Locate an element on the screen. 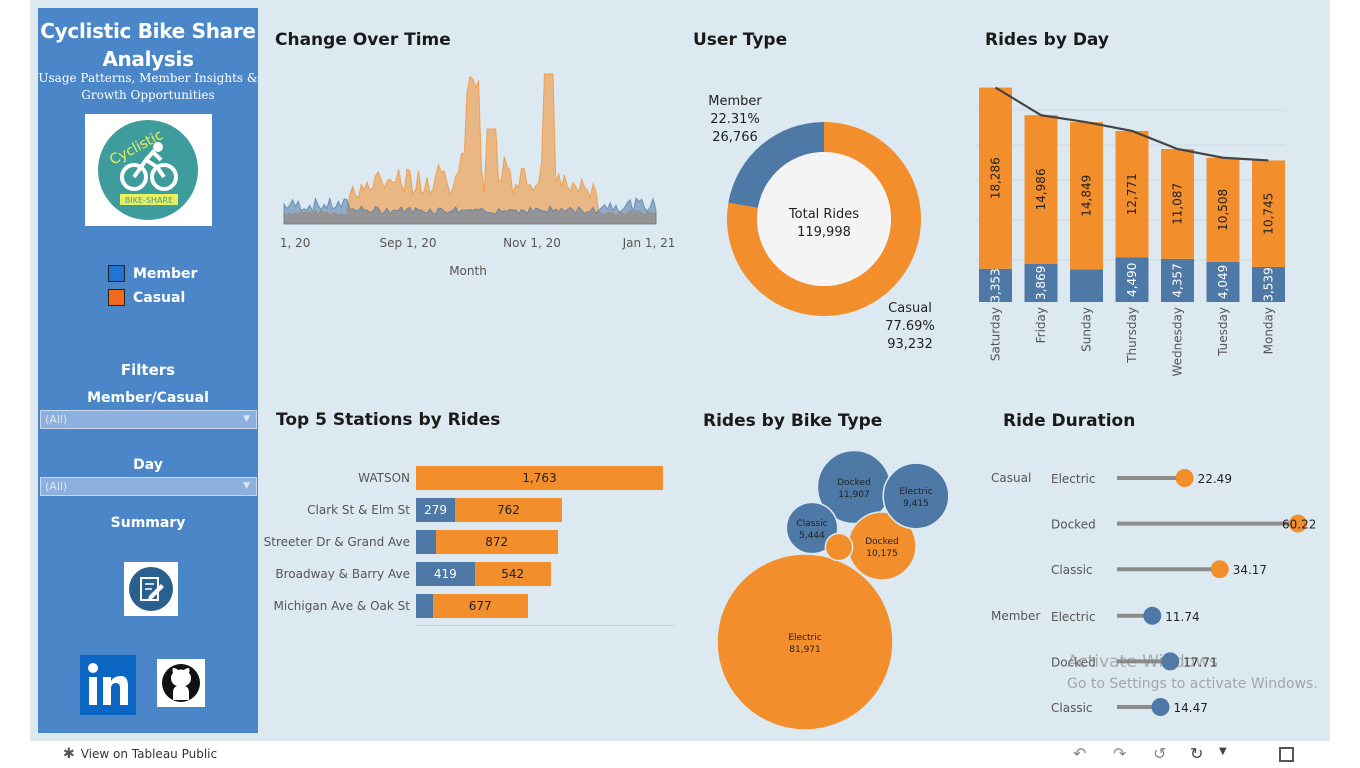 This screenshot has width=1360, height=768. title-line-2: Analysis is located at coordinates (148, 59).